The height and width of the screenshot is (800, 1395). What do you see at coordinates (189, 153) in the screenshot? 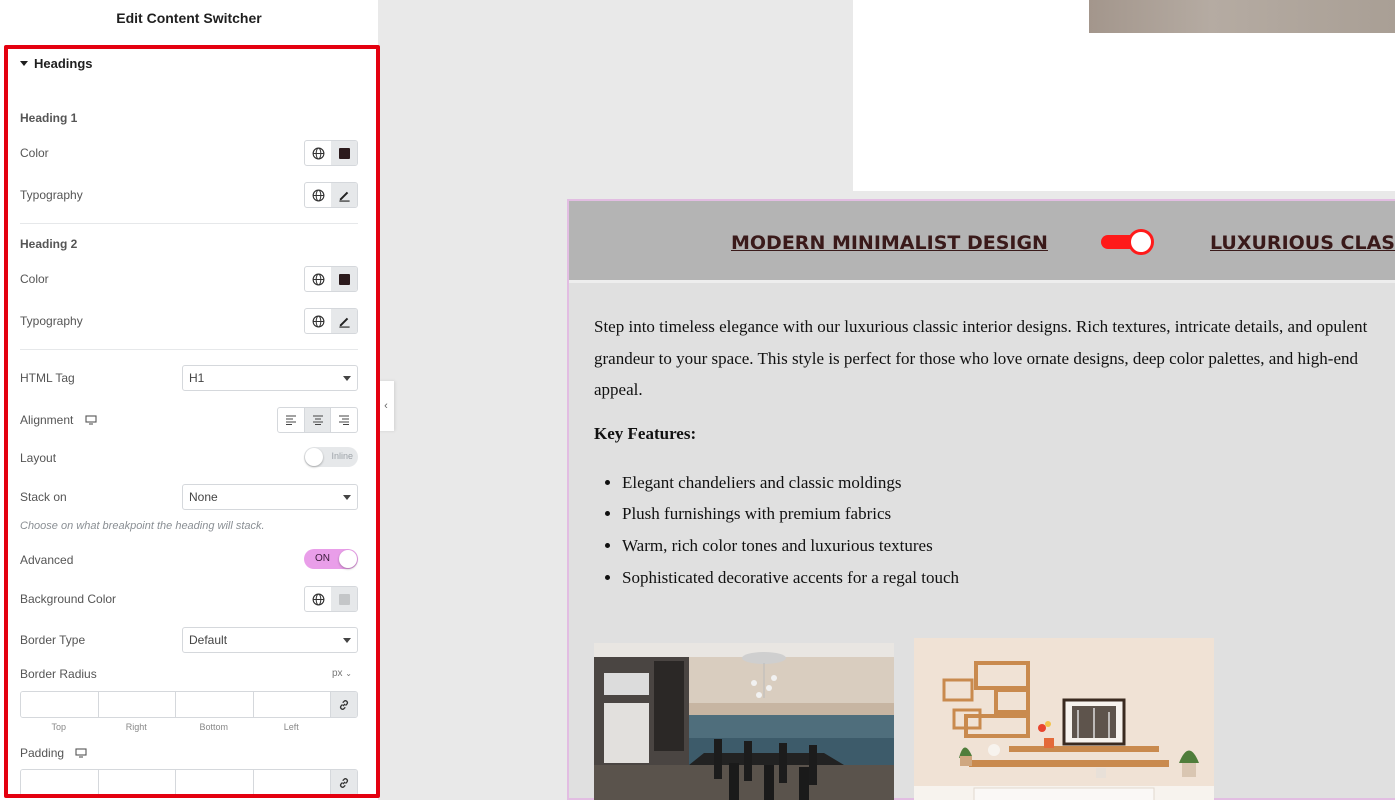
I see `heading1-color-row: Color` at bounding box center [189, 153].